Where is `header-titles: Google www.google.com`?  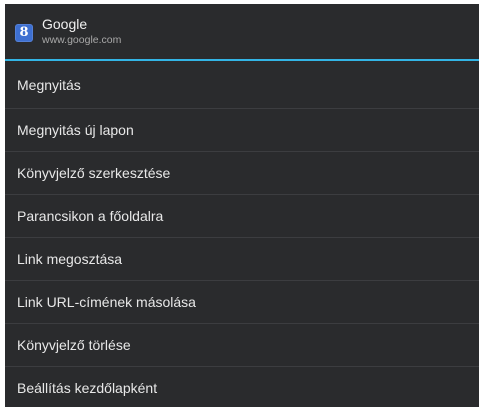 header-titles: Google www.google.com is located at coordinates (81, 31).